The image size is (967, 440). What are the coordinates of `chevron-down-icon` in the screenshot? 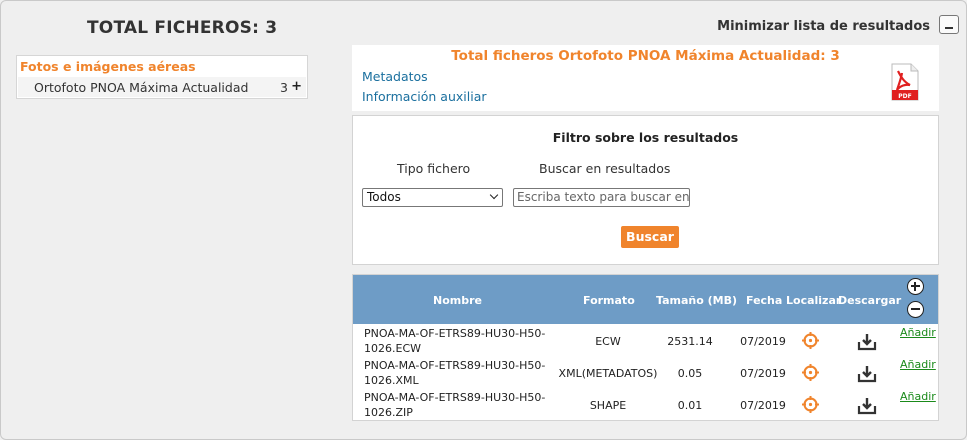 It's located at (494, 195).